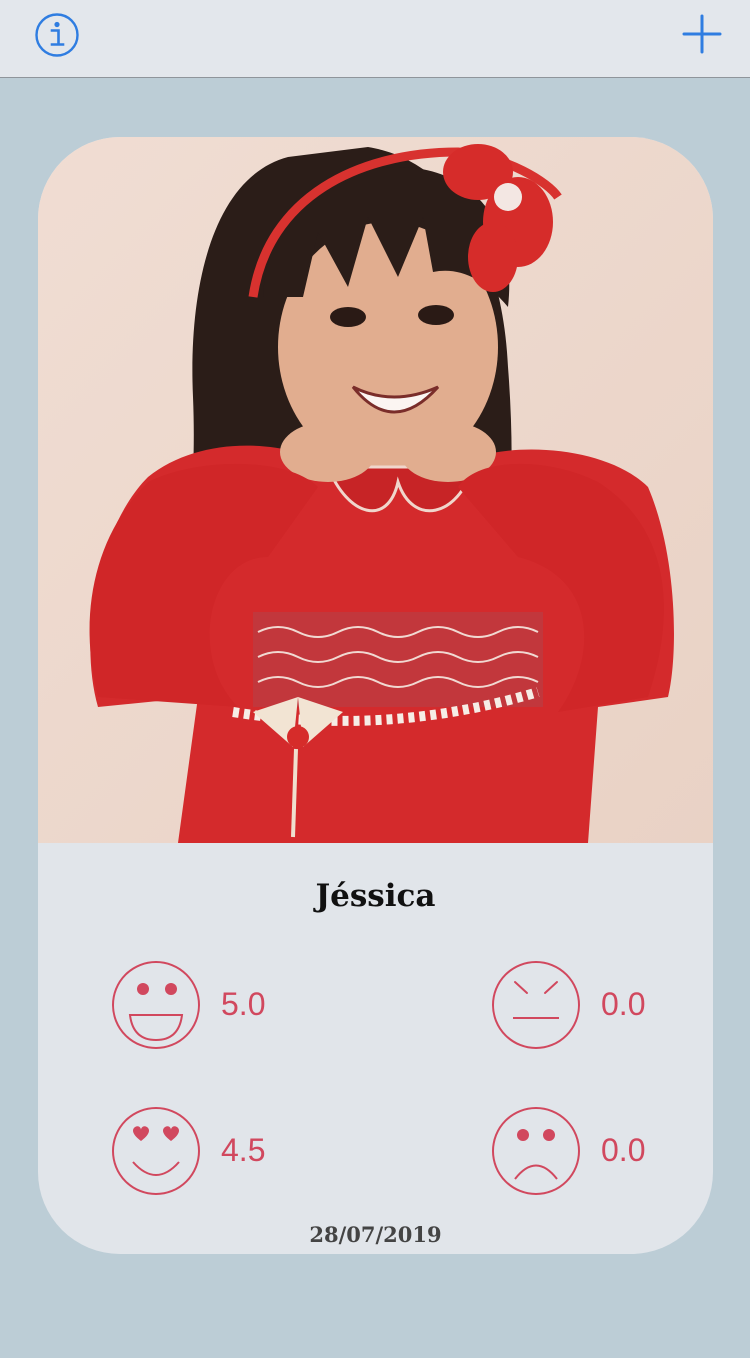  I want to click on person-name: Jéssica, so click(375, 896).